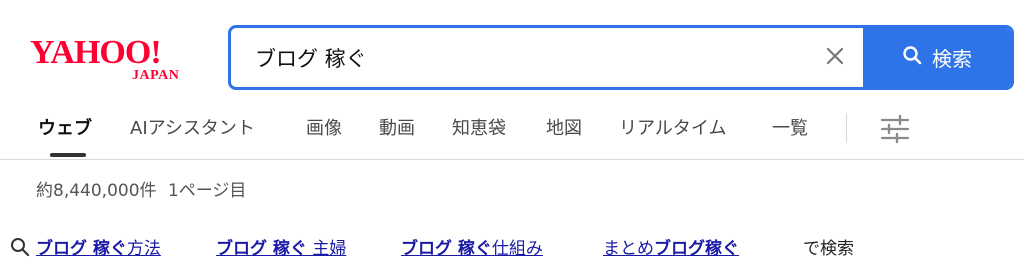 The height and width of the screenshot is (274, 1024). What do you see at coordinates (671, 246) in the screenshot?
I see `related-search-link: まとめブログ稼ぐ` at bounding box center [671, 246].